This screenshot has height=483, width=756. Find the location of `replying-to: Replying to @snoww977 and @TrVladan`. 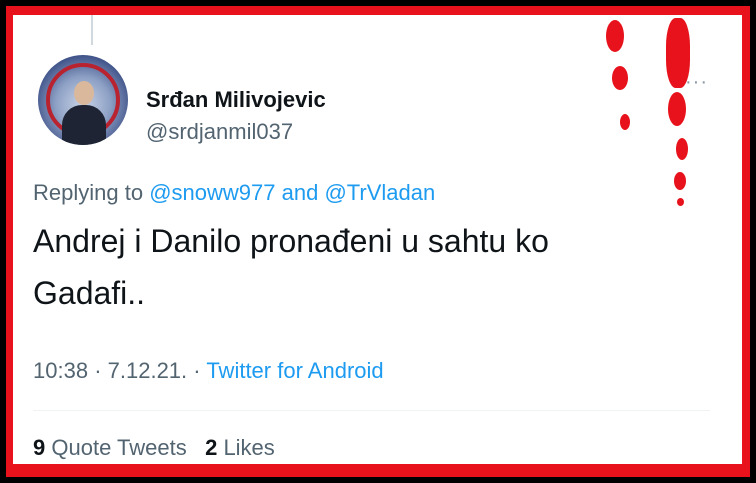

replying-to: Replying to @snoww977 and @TrVladan is located at coordinates (234, 193).